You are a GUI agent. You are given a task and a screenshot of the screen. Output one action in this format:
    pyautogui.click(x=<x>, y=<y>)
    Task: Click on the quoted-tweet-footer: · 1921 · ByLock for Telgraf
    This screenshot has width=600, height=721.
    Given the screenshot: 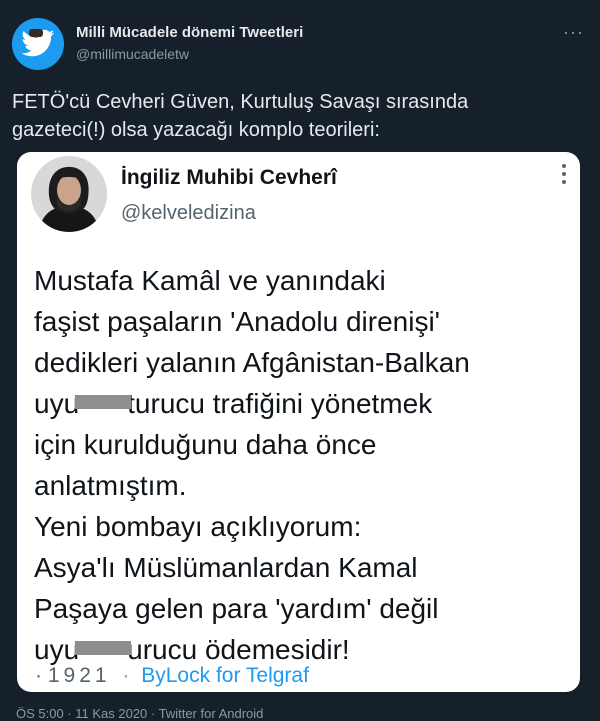 What is the action you would take?
    pyautogui.click(x=172, y=676)
    